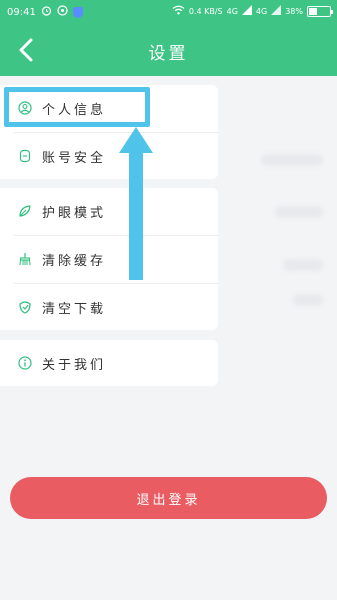 The image size is (337, 600). What do you see at coordinates (136, 214) in the screenshot?
I see `annotation-arrow-shaft` at bounding box center [136, 214].